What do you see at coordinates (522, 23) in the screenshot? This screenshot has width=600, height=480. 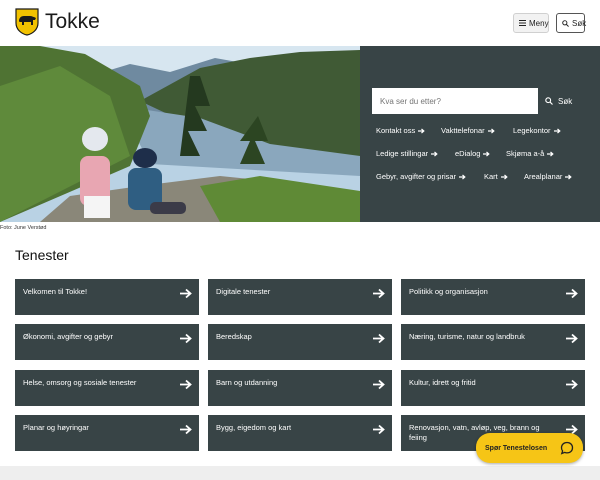 I see `hamburger-icon` at bounding box center [522, 23].